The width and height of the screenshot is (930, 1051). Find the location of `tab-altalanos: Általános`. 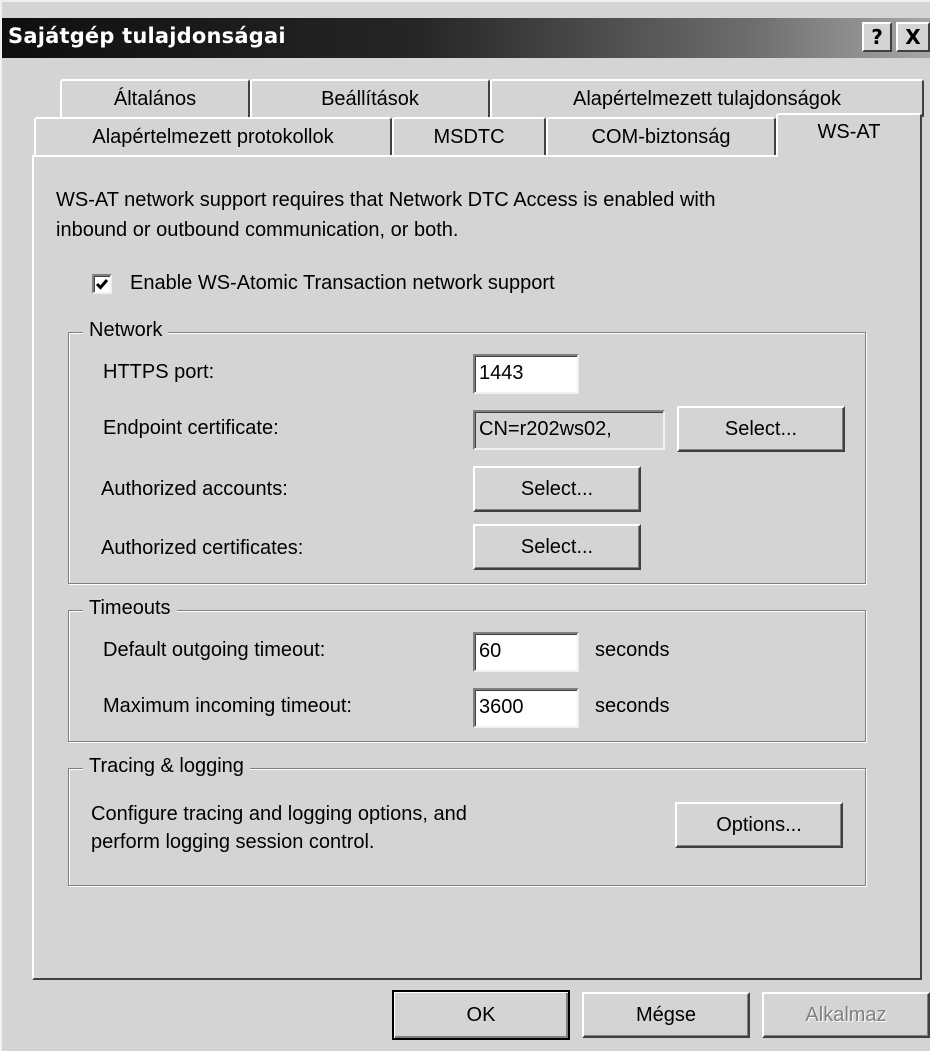

tab-altalanos: Általános is located at coordinates (155, 98).